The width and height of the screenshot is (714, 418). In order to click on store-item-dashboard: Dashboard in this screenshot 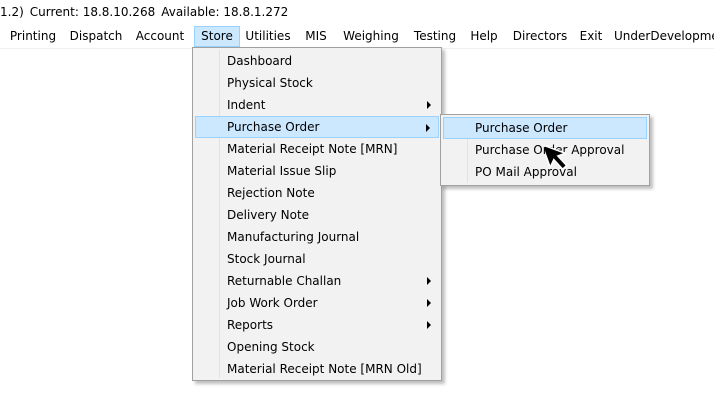, I will do `click(317, 61)`.